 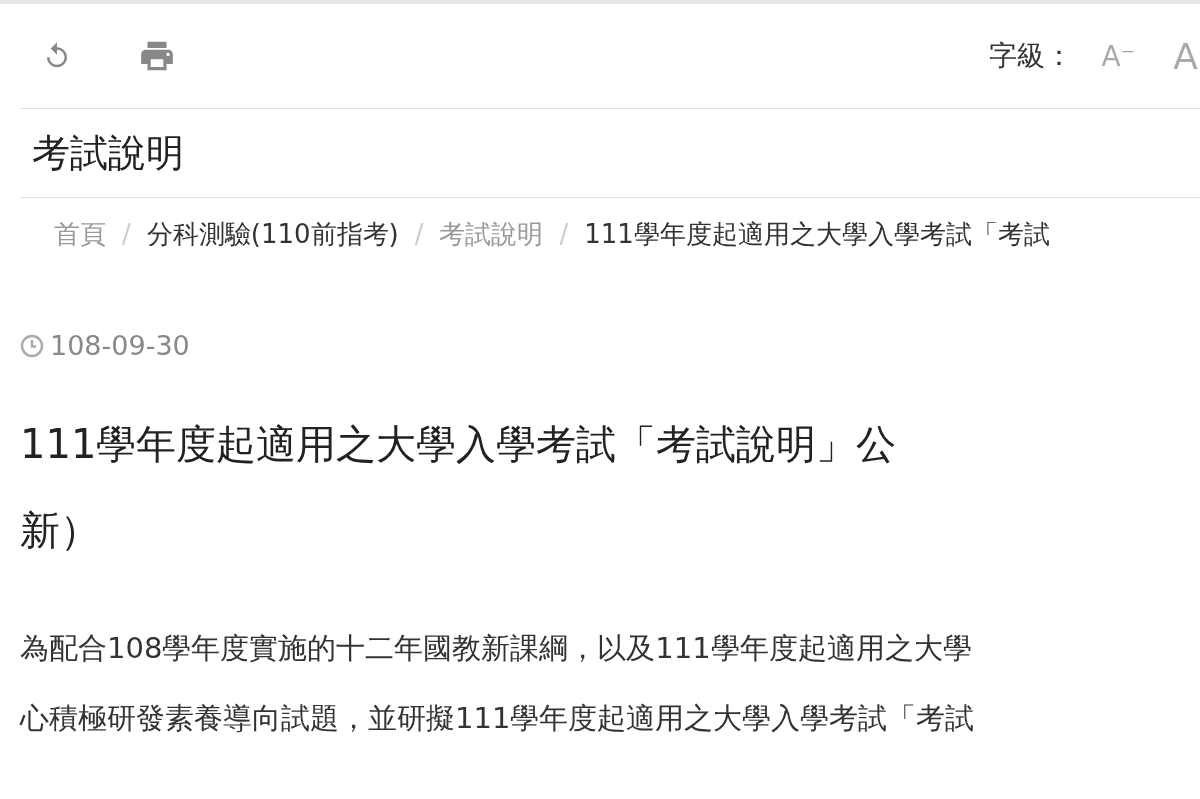 I want to click on article-text: 為配合108學年度實施的十二年國教新課綱，以及111學年度起適用之大學, so click(x=496, y=648).